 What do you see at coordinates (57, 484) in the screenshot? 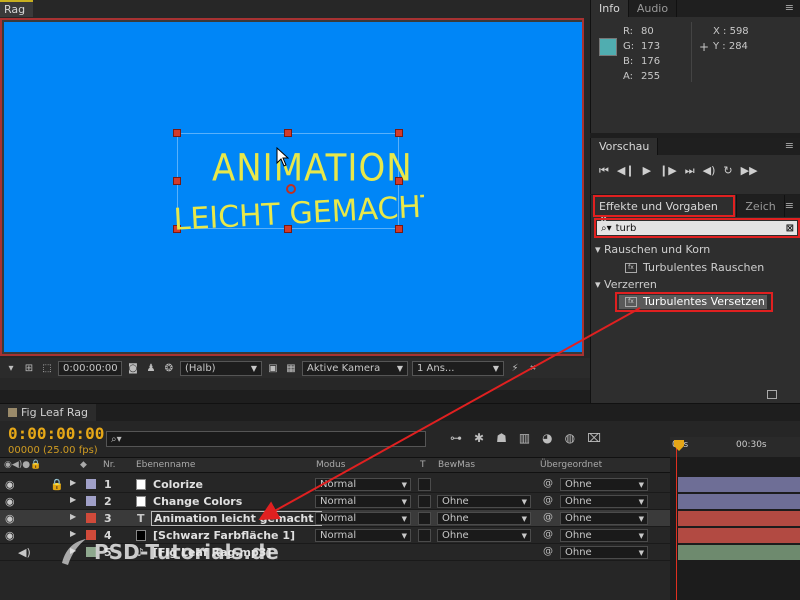
I see `lock-icon: 🔒` at bounding box center [57, 484].